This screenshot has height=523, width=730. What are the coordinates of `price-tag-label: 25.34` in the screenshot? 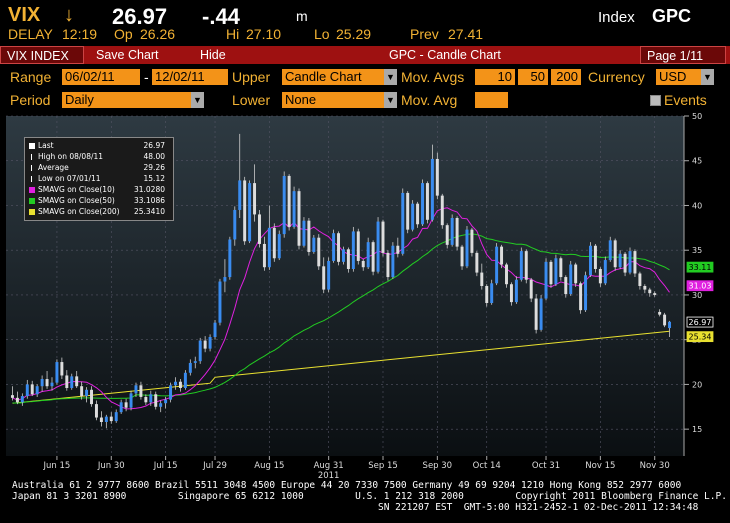 It's located at (700, 337).